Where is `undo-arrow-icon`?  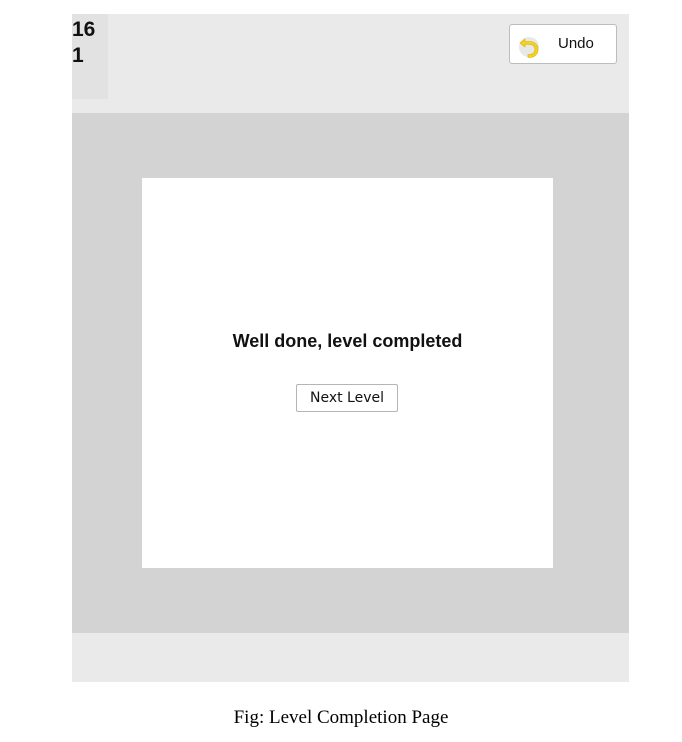
undo-arrow-icon is located at coordinates (531, 45).